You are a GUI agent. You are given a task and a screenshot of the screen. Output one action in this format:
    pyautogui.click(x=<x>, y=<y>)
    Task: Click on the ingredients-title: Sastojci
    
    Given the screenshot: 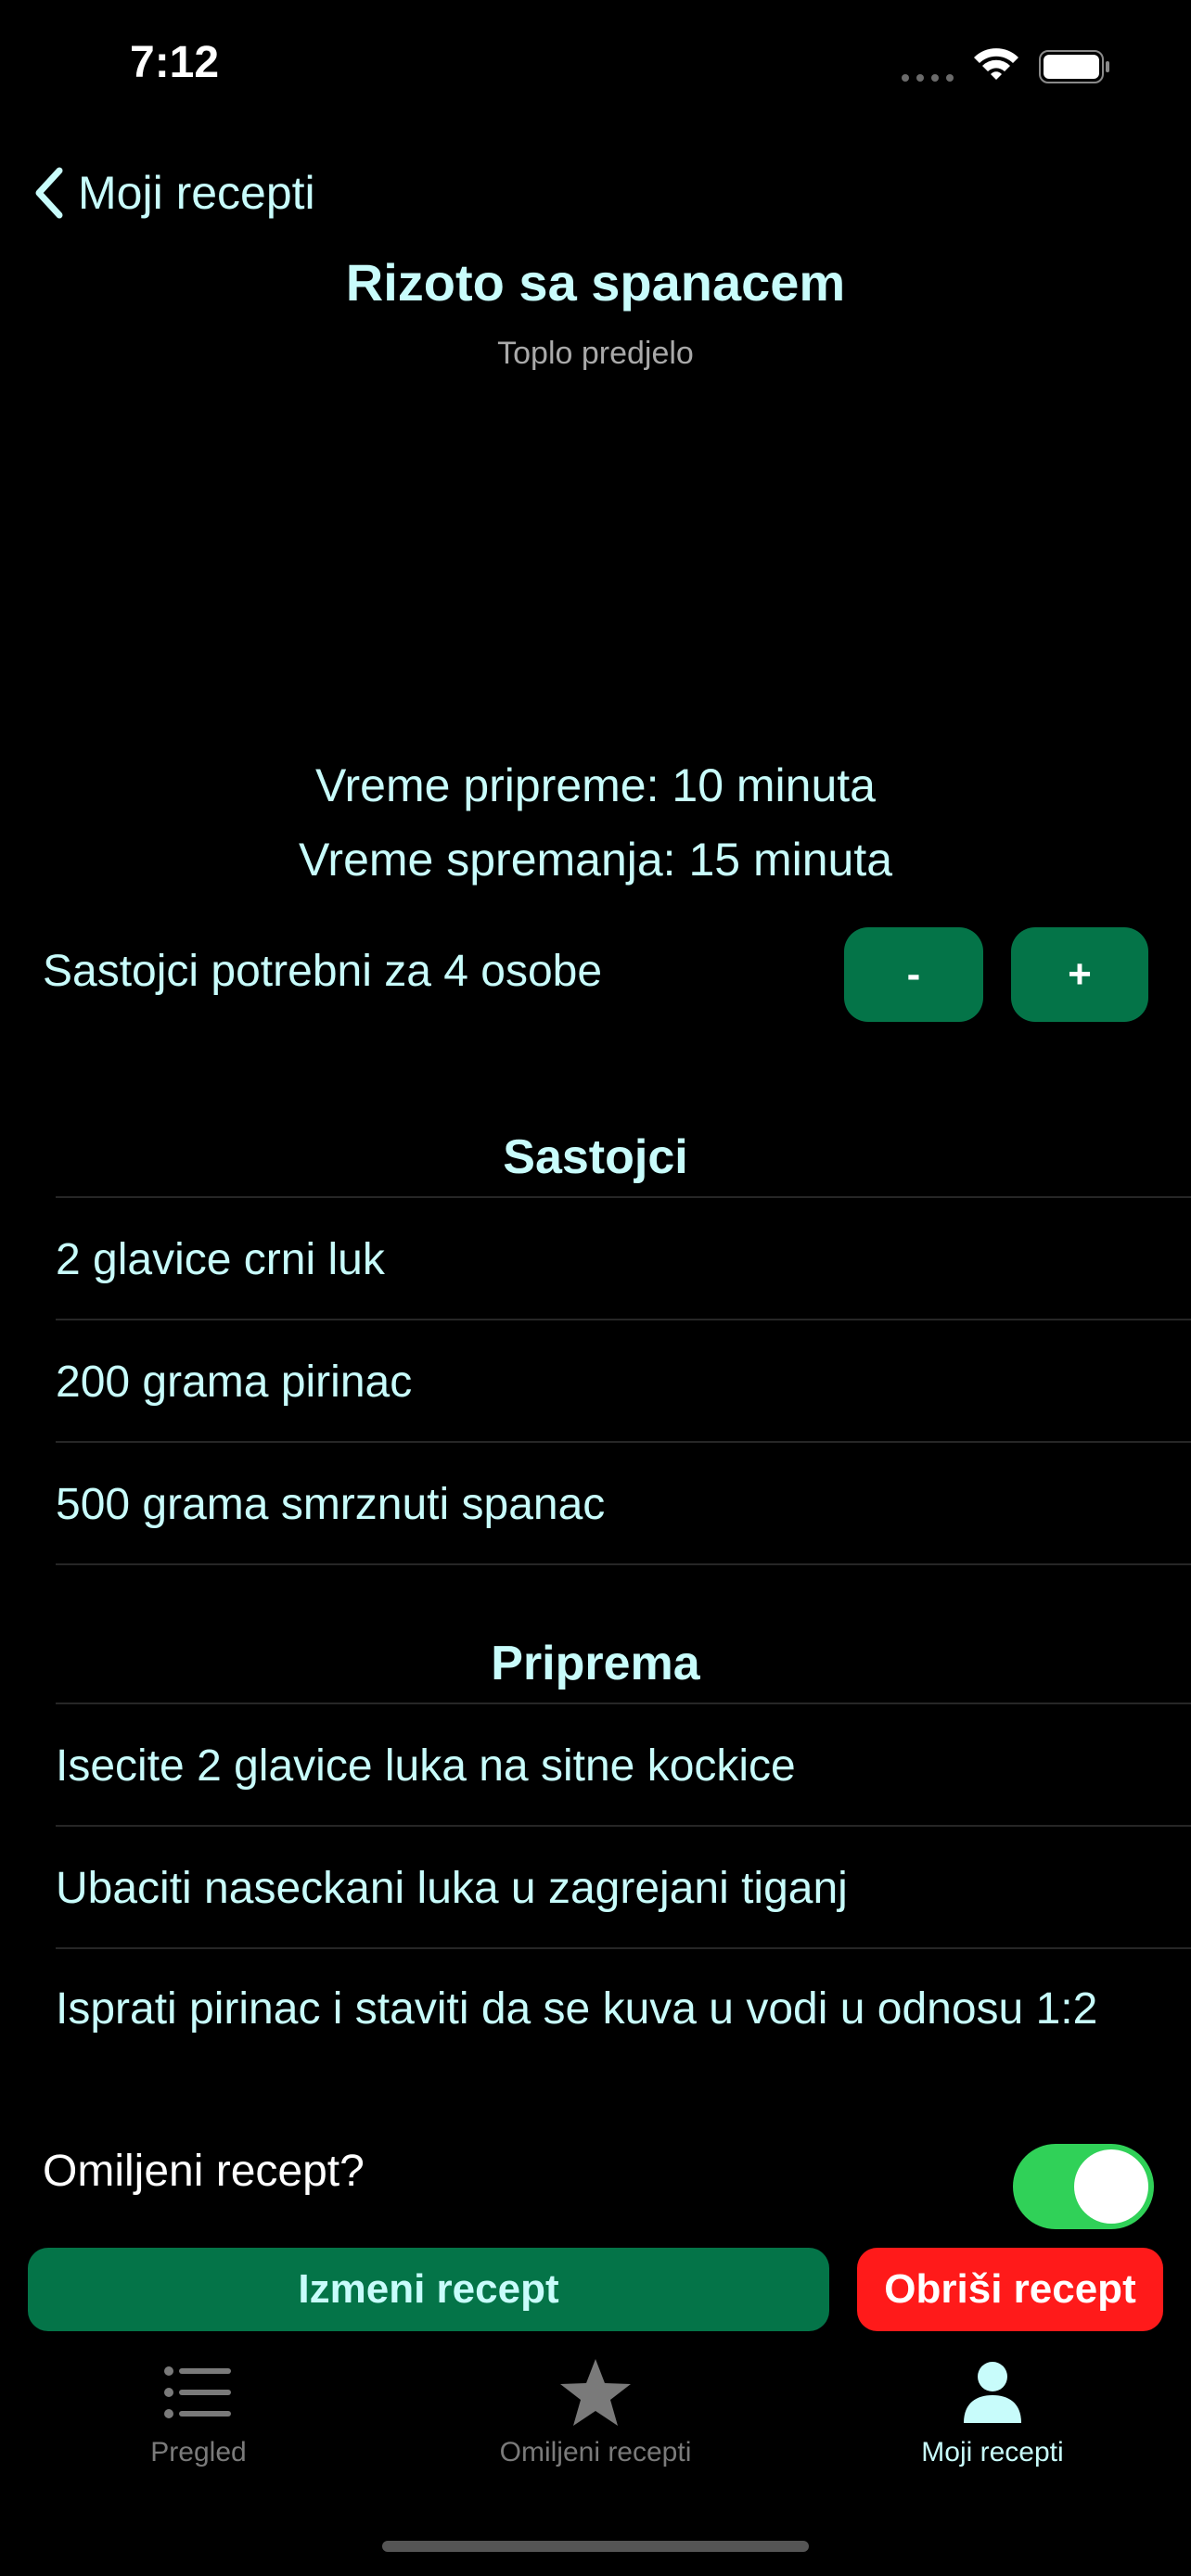 What is the action you would take?
    pyautogui.click(x=595, y=1157)
    